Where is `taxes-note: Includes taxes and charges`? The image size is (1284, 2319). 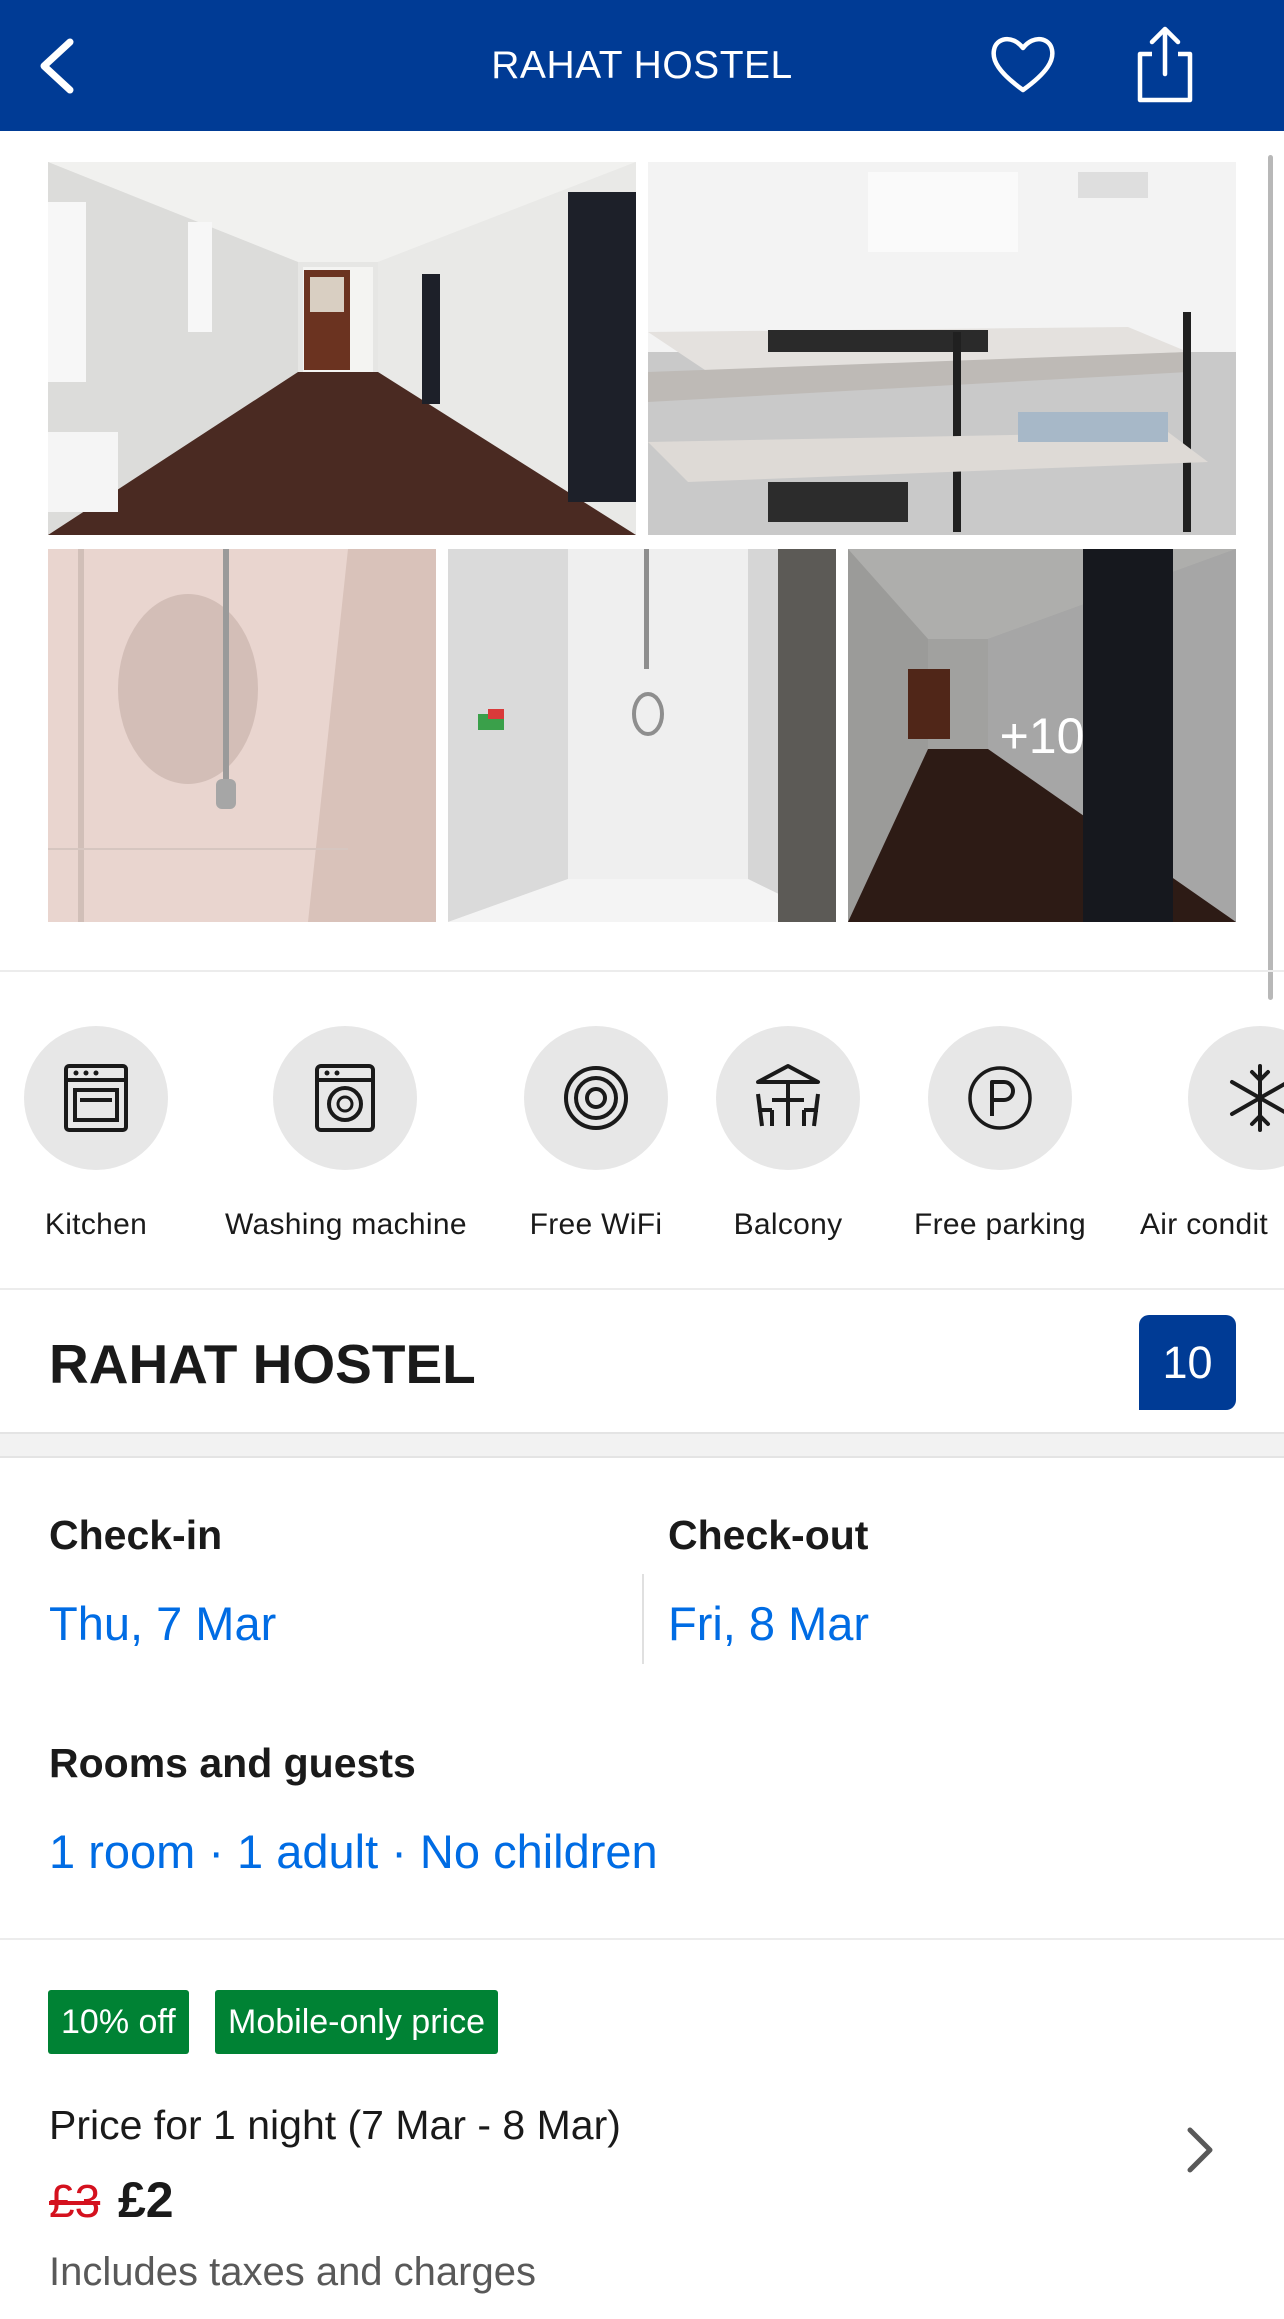
taxes-note: Includes taxes and charges is located at coordinates (292, 2272).